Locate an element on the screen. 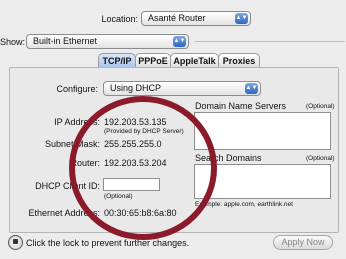 Image resolution: width=346 pixels, height=259 pixels. lock-icon is located at coordinates (15, 242).